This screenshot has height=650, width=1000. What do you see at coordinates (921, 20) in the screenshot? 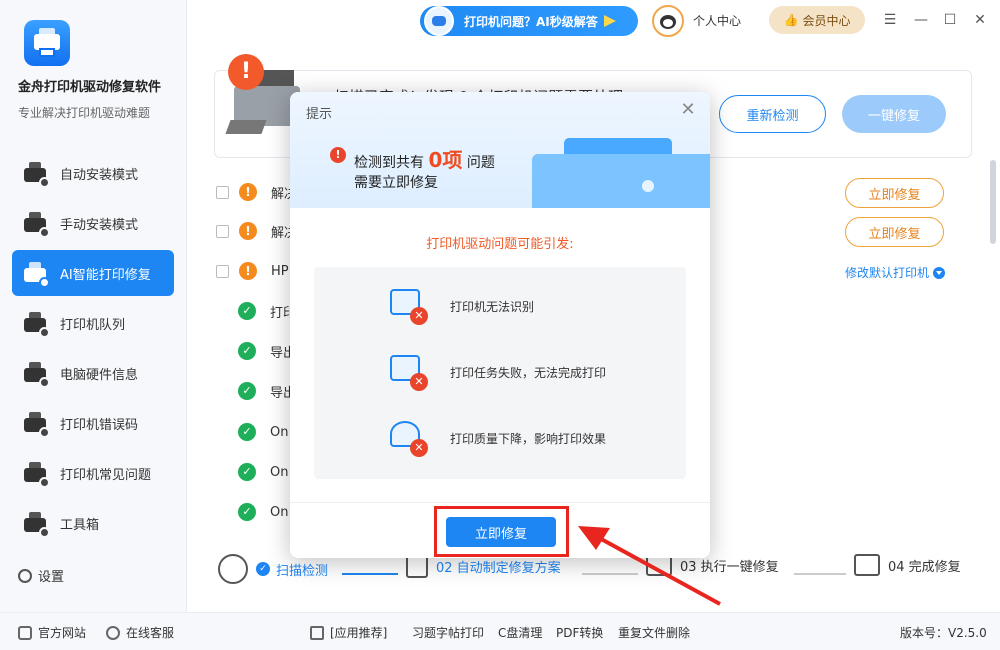
I see `minimize-icon: —` at bounding box center [921, 20].